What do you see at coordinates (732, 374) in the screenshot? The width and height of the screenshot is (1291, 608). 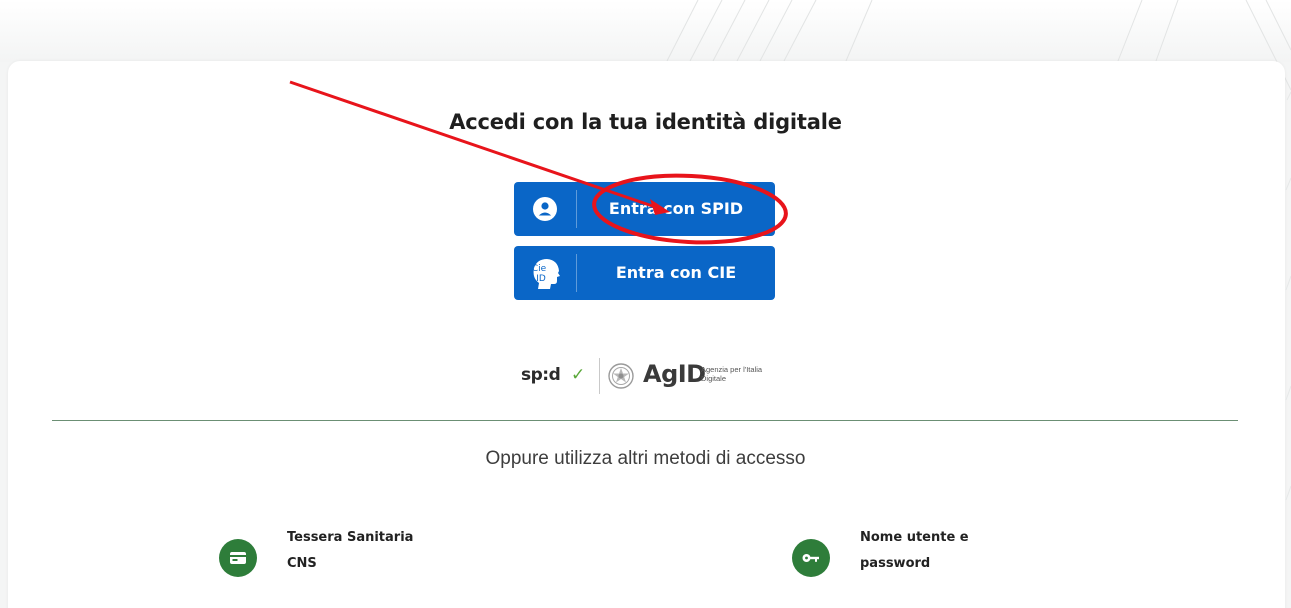 I see `agid-subtitle: Agenzia per l'Italia Digitale` at bounding box center [732, 374].